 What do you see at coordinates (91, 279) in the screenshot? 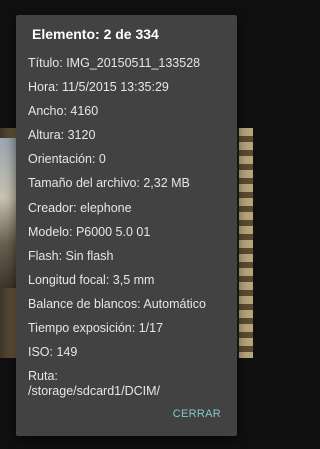
I see `detail-focal-length: Longitud focal: 3,5 mm` at bounding box center [91, 279].